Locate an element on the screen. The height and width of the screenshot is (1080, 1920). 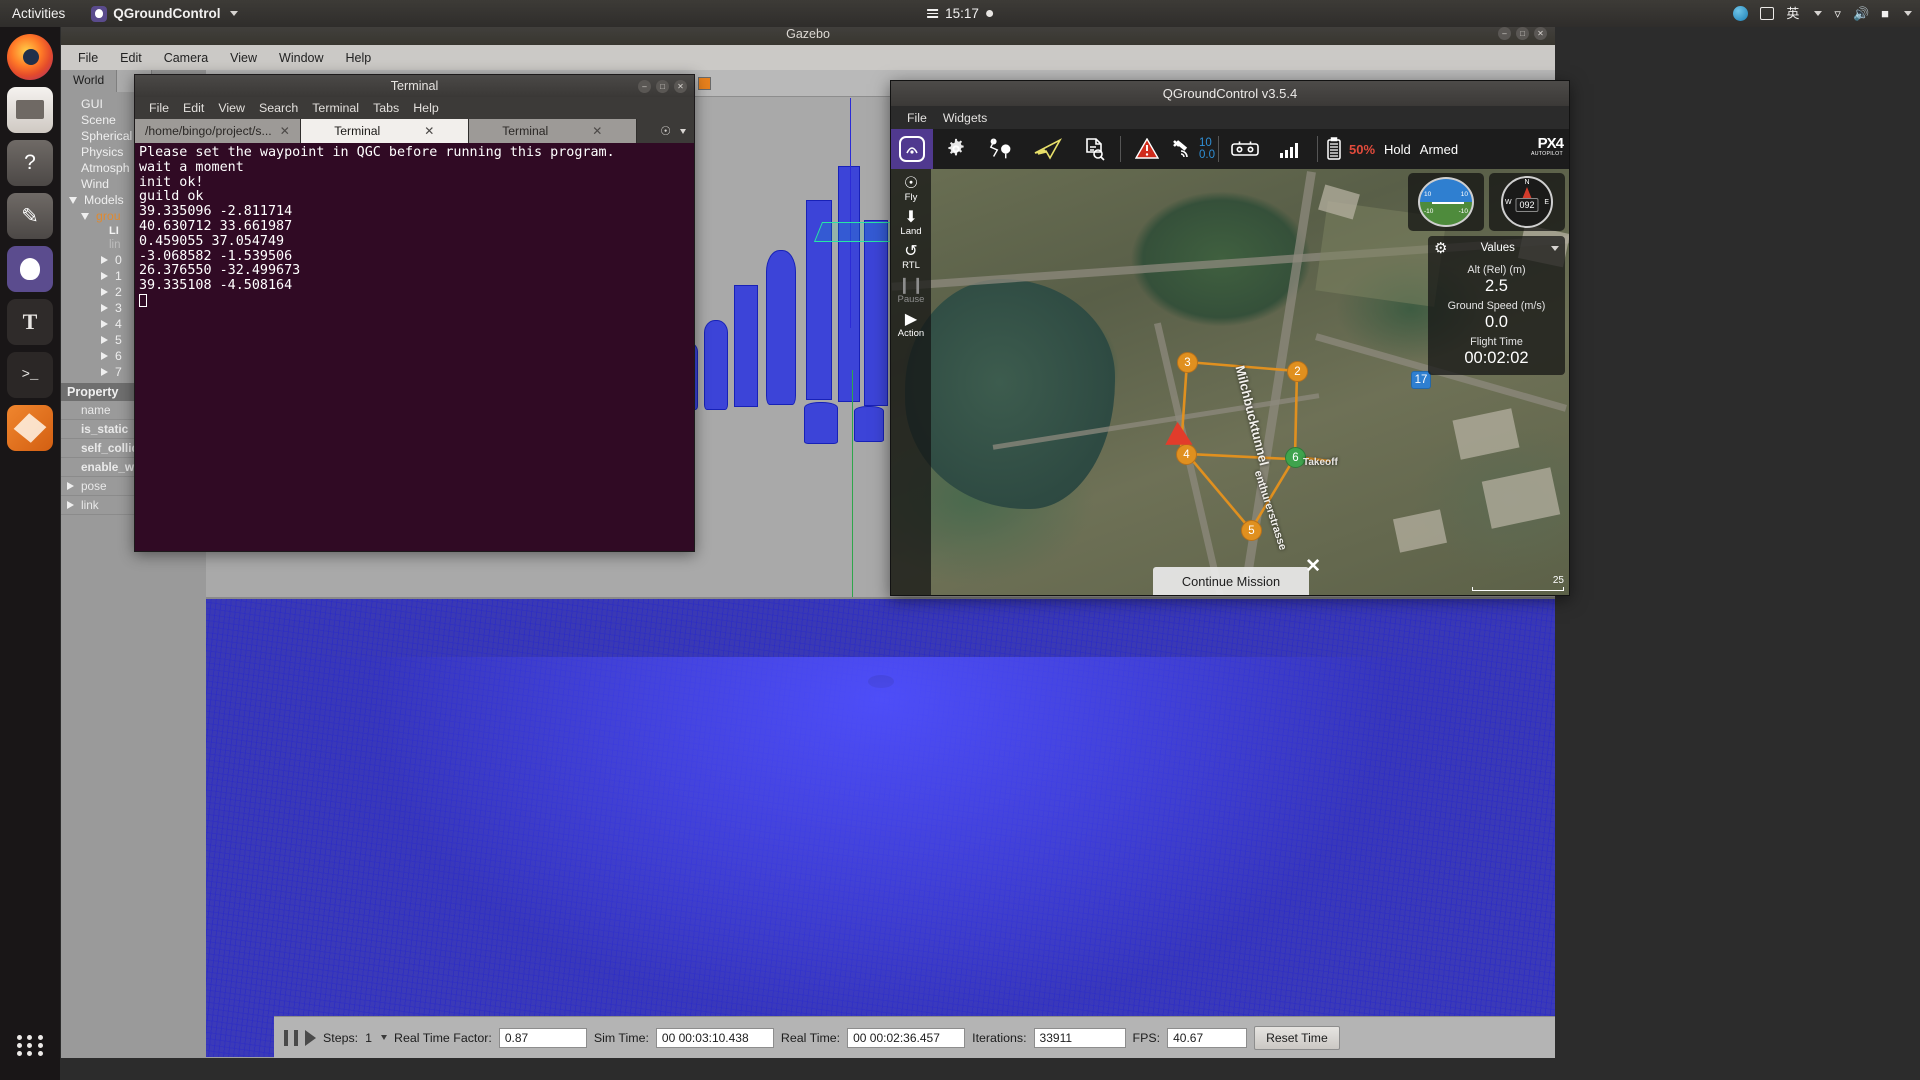
terminal-tab-overflow: ☉ is located at coordinates (673, 131).